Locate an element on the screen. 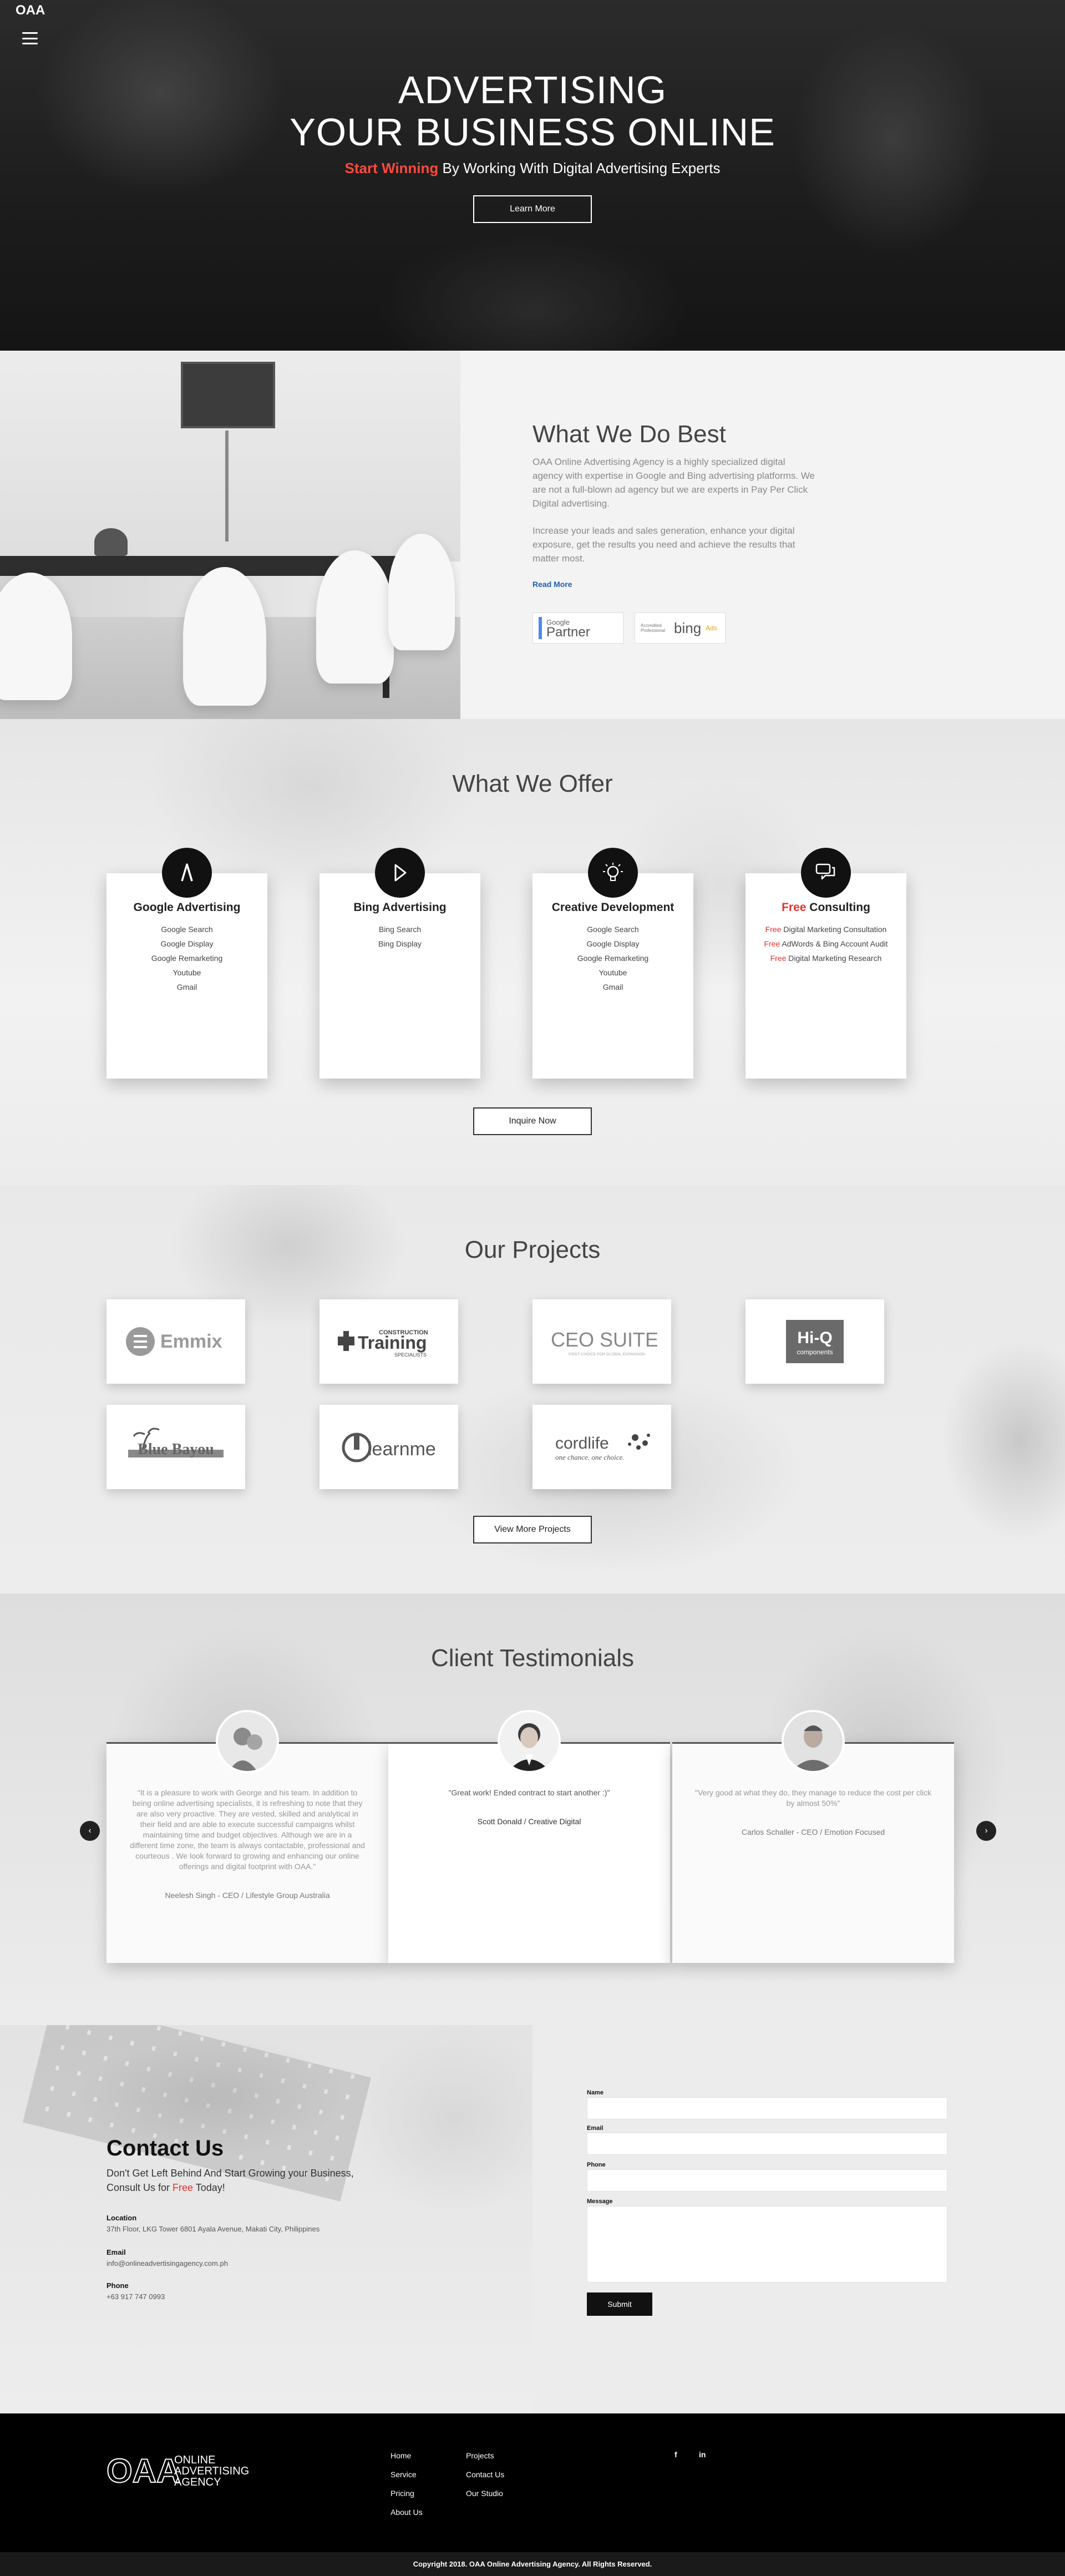 The image size is (1065, 2576). offer-item-text: Digital Marketing Consultation is located at coordinates (834, 929).